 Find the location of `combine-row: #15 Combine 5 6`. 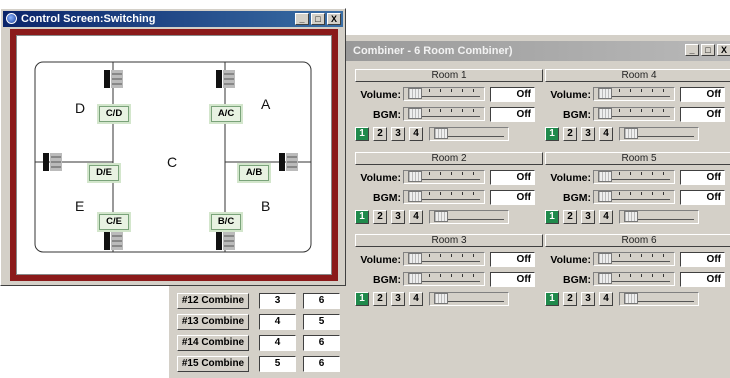

combine-row: #15 Combine 5 6 is located at coordinates (258, 364).